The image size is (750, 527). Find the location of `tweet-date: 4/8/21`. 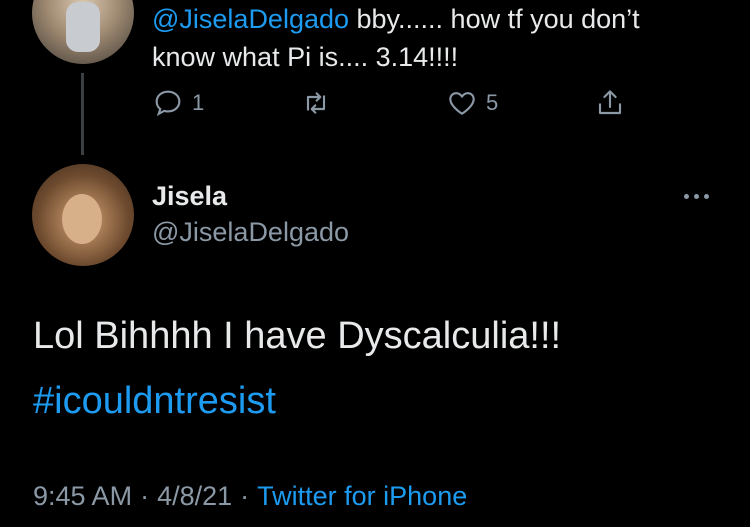

tweet-date: 4/8/21 is located at coordinates (194, 496).